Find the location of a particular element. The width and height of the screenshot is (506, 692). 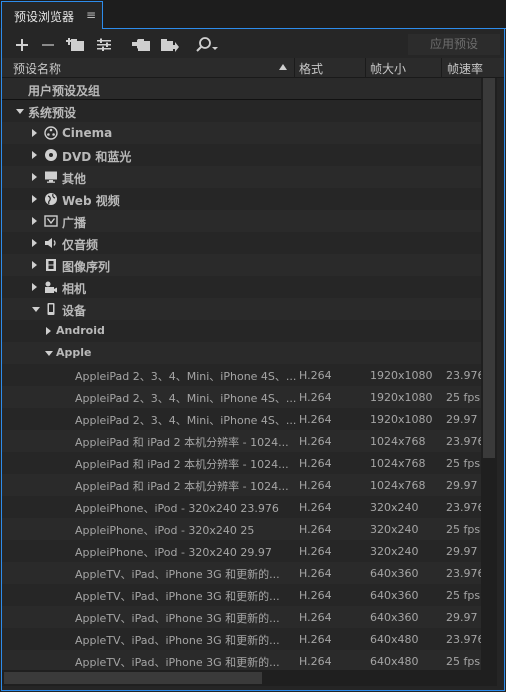

vertical-scroll-thumb is located at coordinates (489, 268).